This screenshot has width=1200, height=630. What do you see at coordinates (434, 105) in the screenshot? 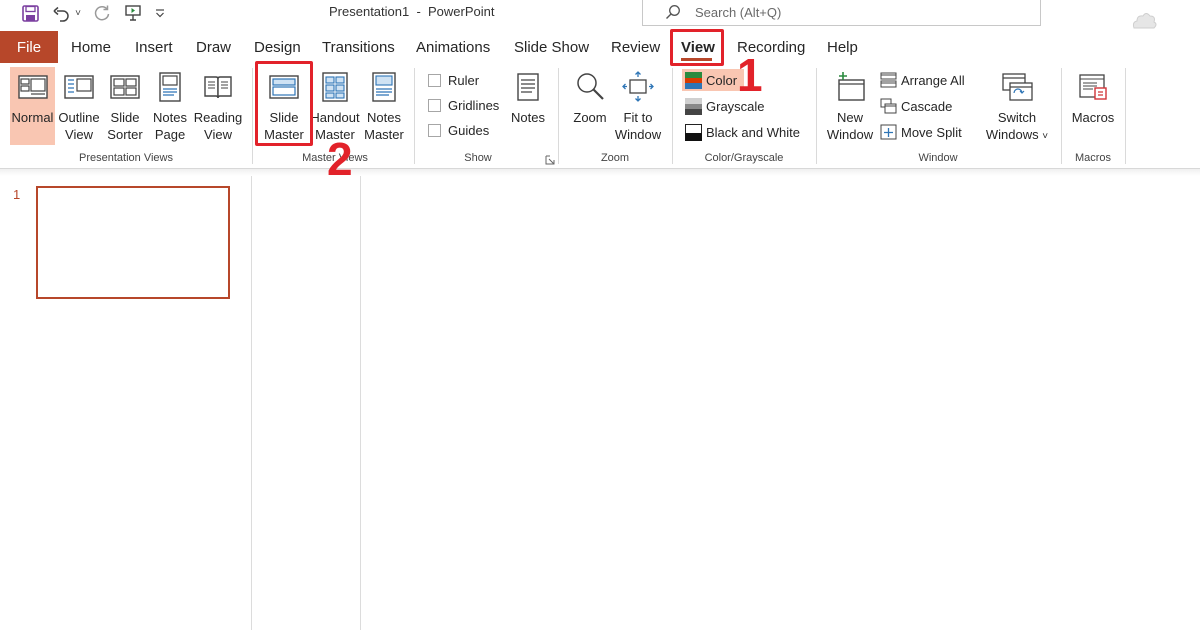
I see `gridlines-check-box` at bounding box center [434, 105].